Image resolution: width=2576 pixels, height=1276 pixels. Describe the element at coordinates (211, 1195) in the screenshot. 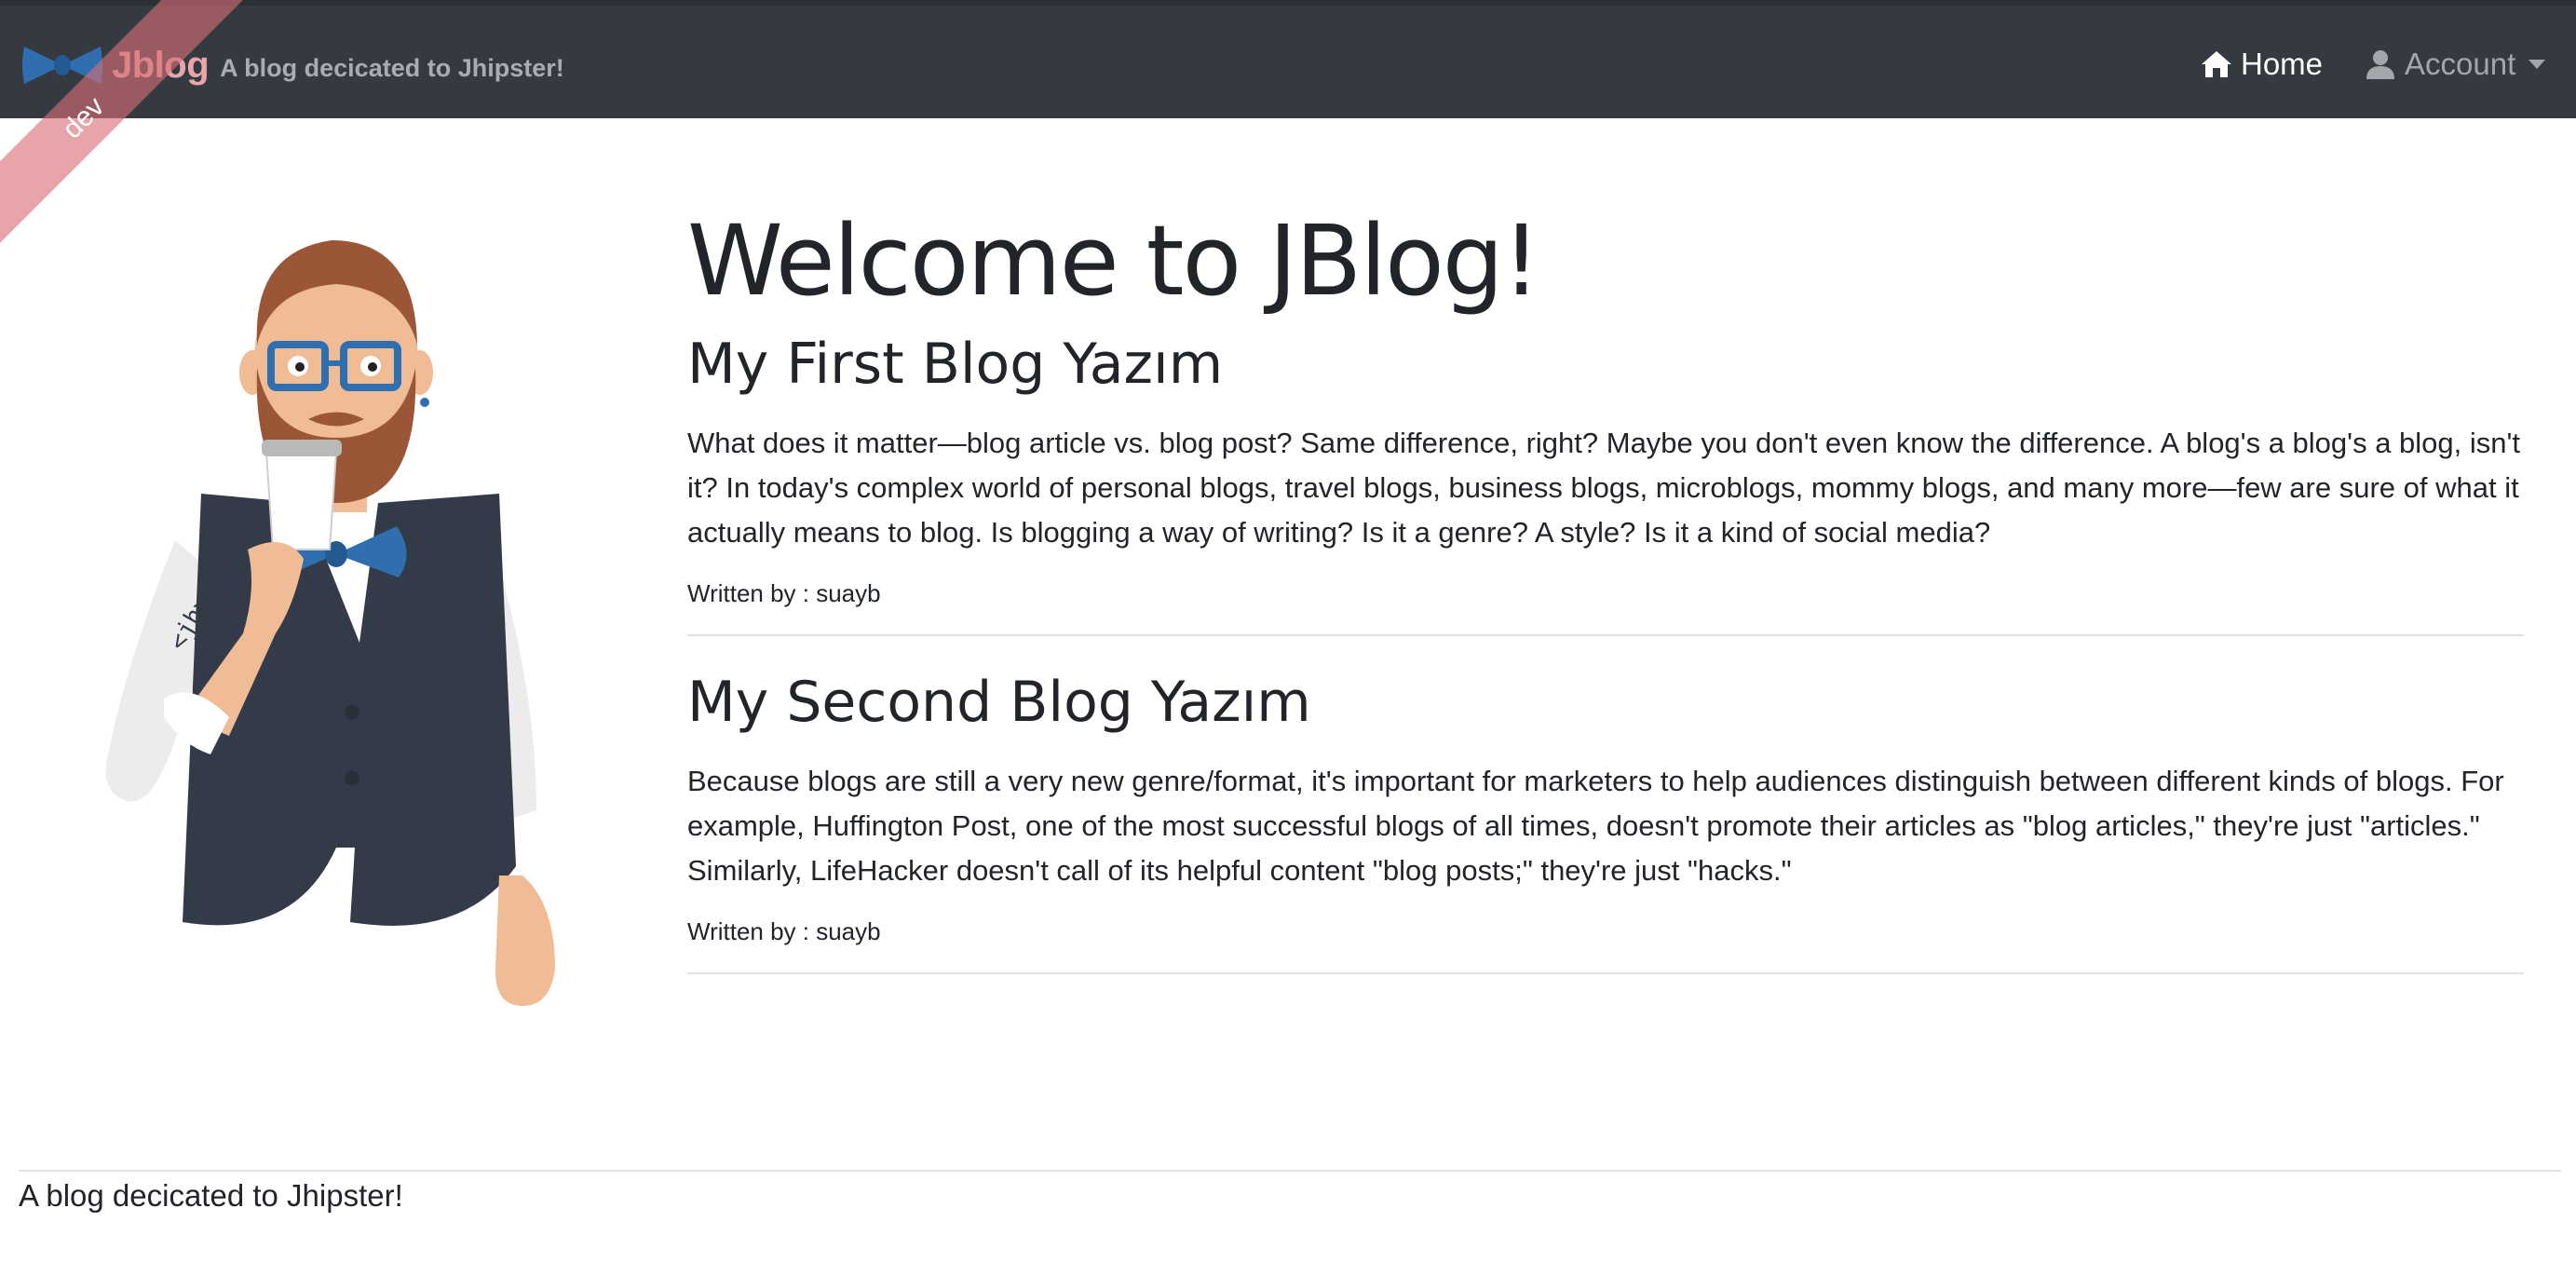

I see `footer-text: A blog decicated to Jhipster!` at that location.